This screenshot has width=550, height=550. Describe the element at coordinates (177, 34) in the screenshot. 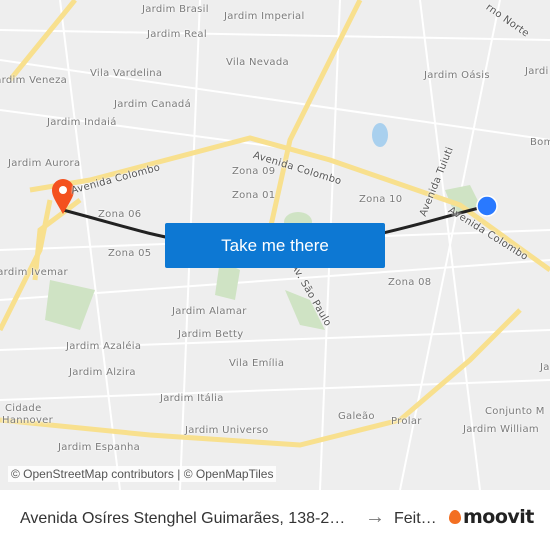

I see `map-label: Jardim Real` at that location.